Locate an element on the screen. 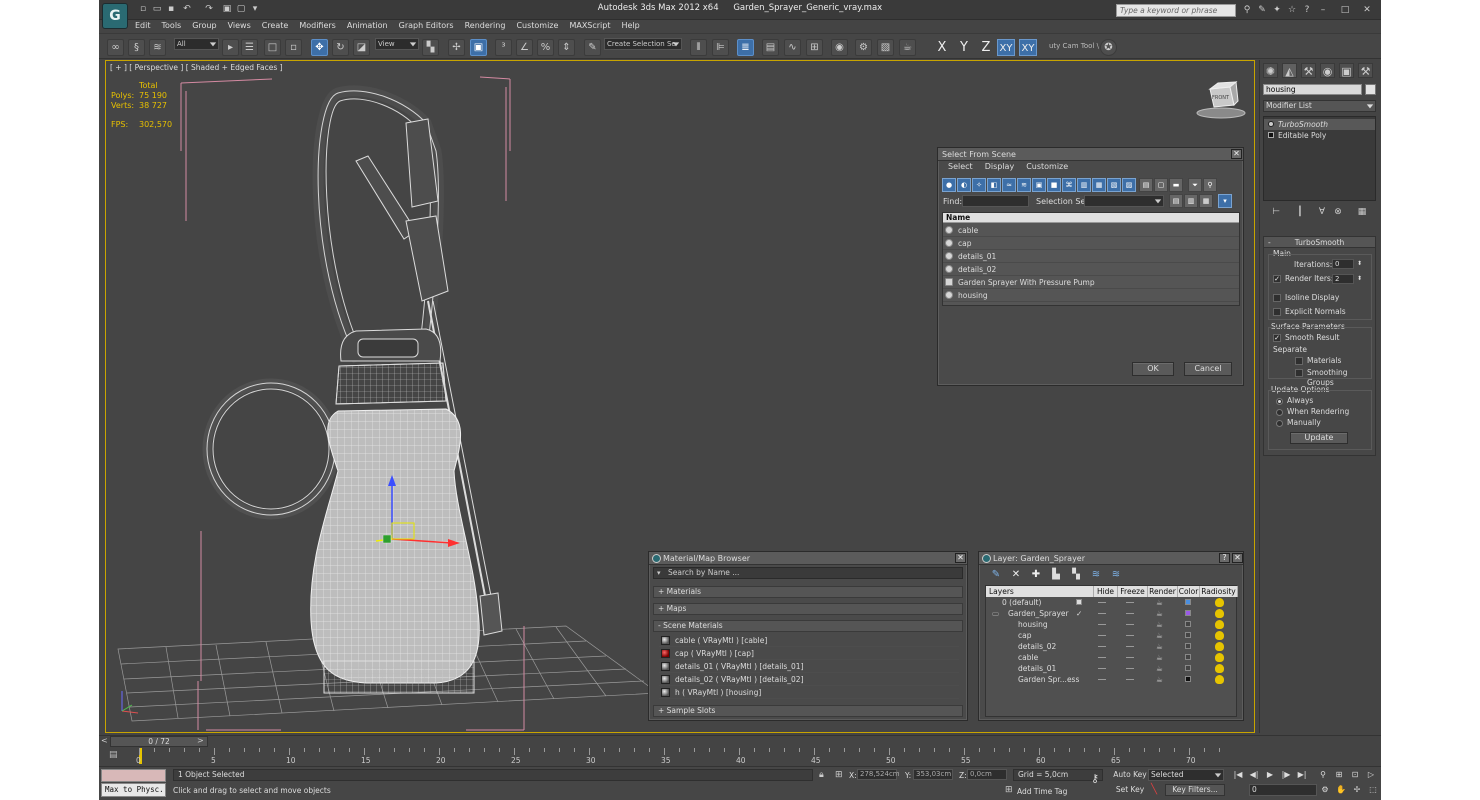 This screenshot has height=800, width=1480. display-hidden-icon: ▧ is located at coordinates (1114, 185).